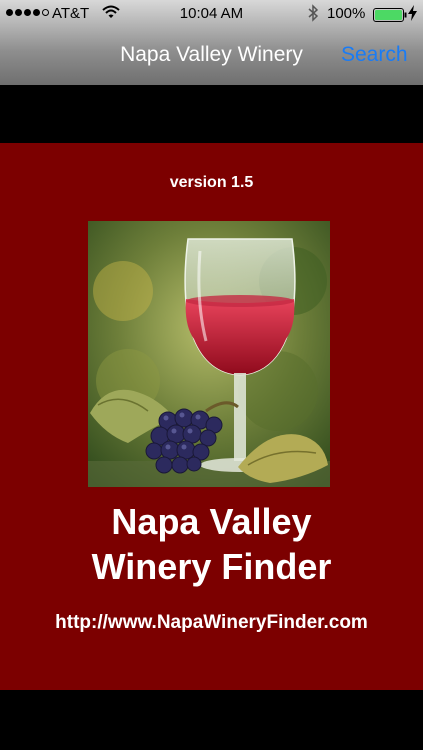  What do you see at coordinates (374, 55) in the screenshot?
I see `search-button: Search` at bounding box center [374, 55].